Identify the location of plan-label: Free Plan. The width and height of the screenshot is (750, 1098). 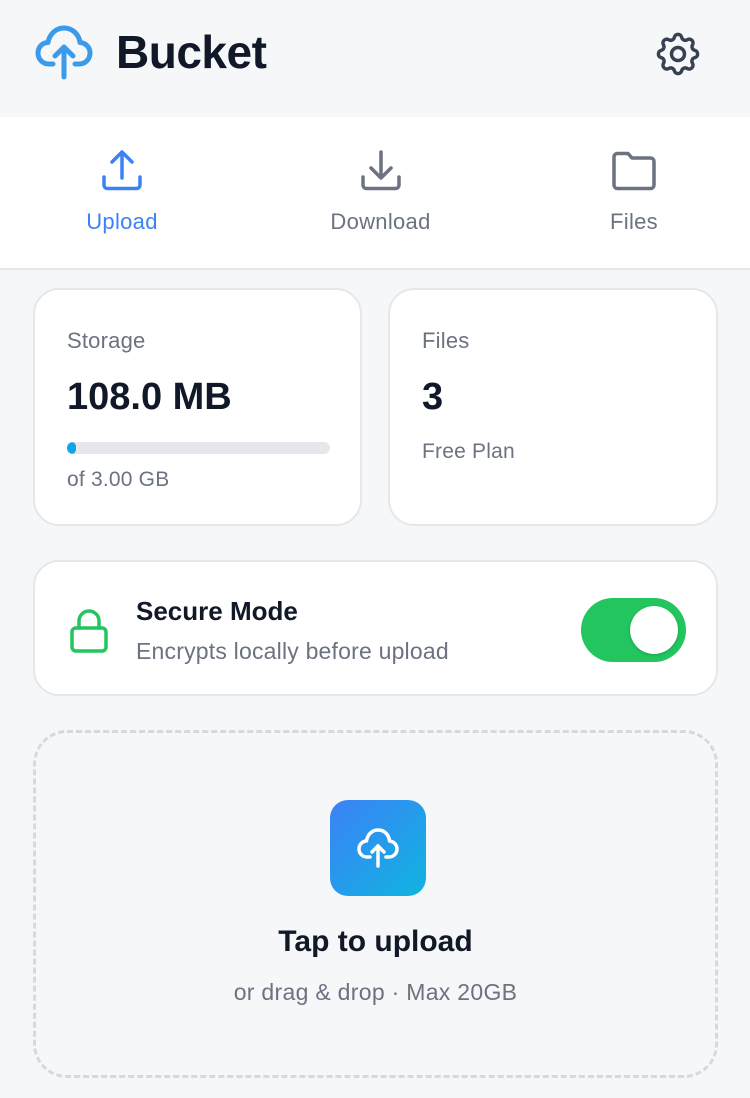
(468, 451).